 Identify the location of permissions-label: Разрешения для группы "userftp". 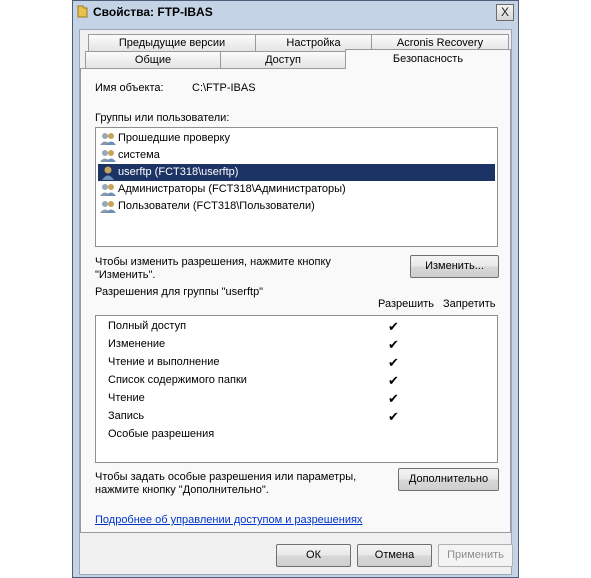
(179, 292).